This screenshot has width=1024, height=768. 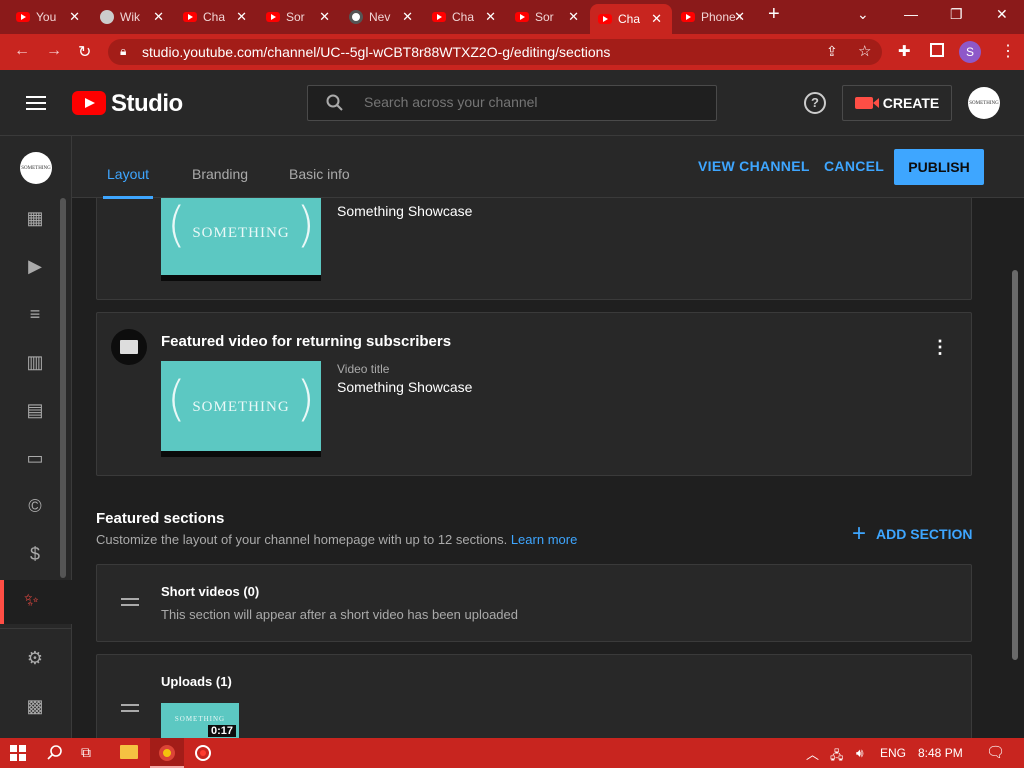 What do you see at coordinates (897, 103) in the screenshot?
I see `create-button: CREATE` at bounding box center [897, 103].